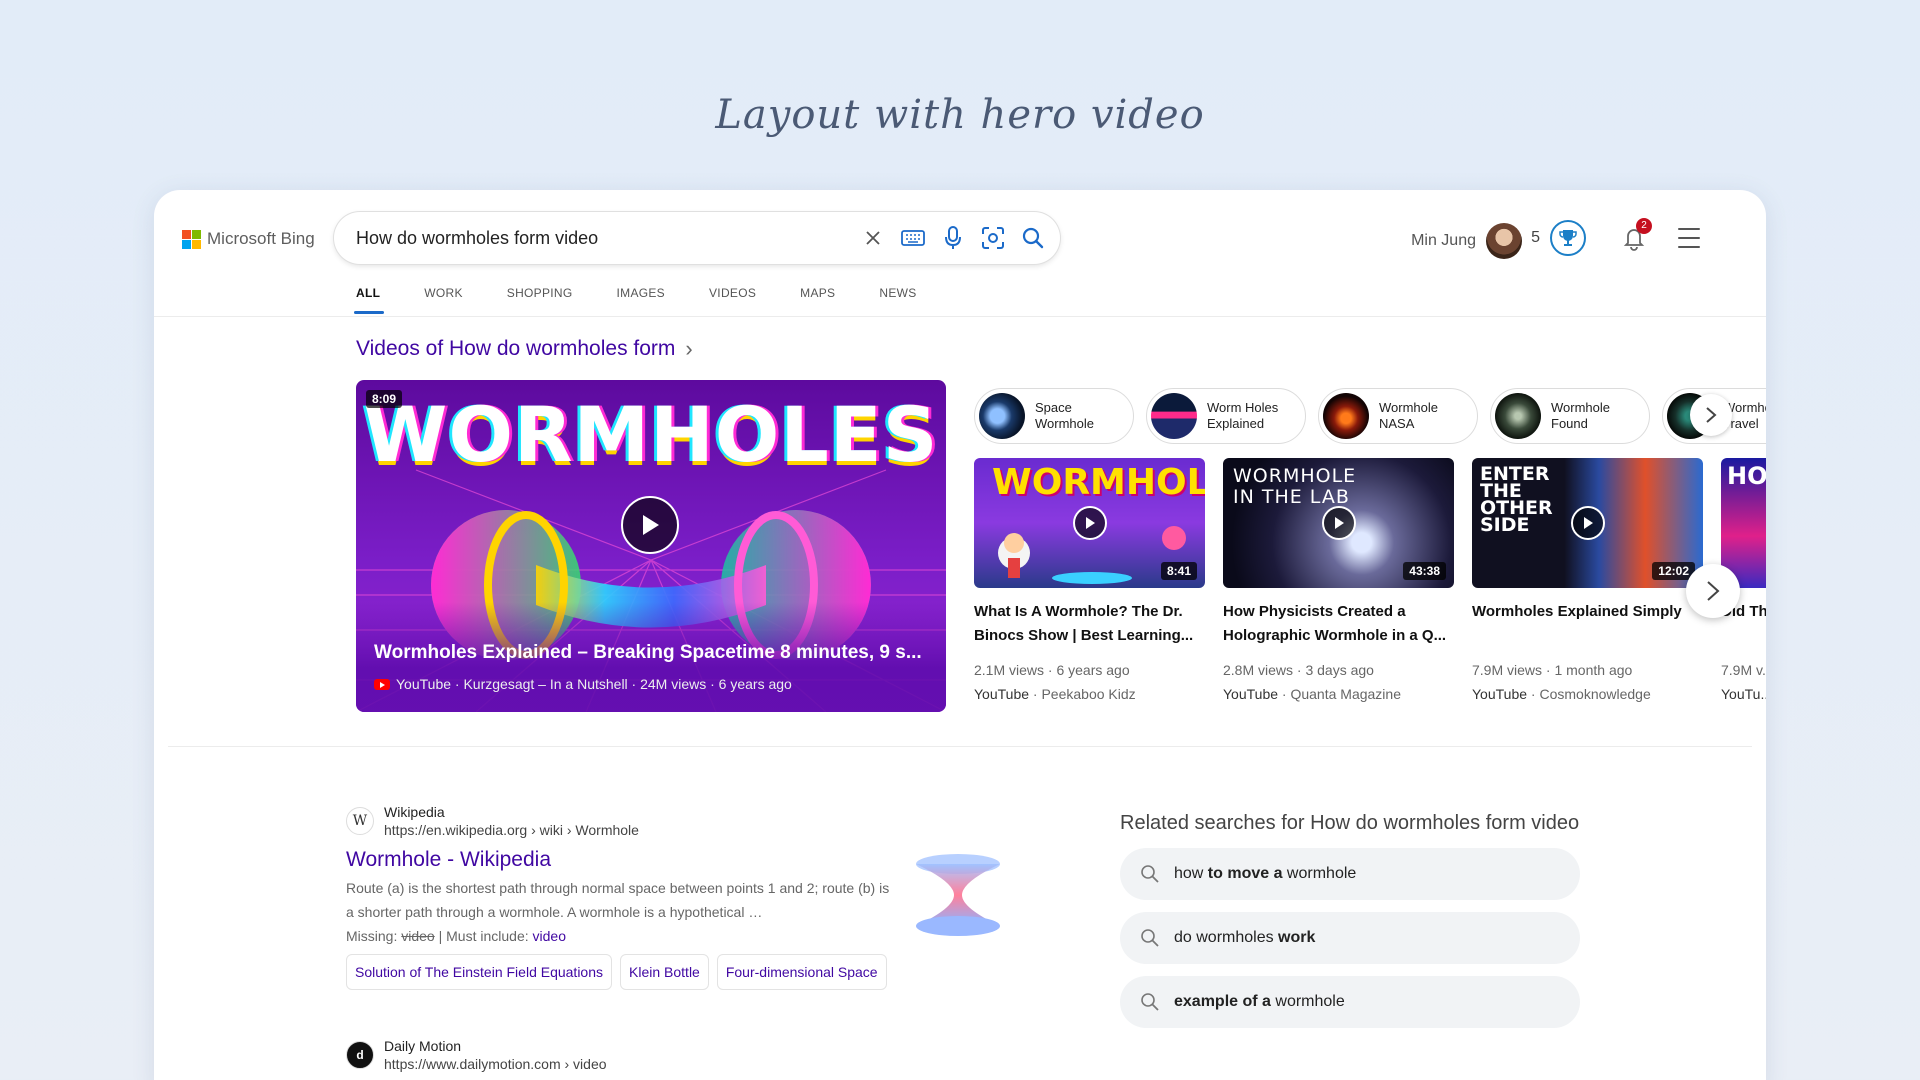  I want to click on related-text-post: wormhole, so click(1319, 873).